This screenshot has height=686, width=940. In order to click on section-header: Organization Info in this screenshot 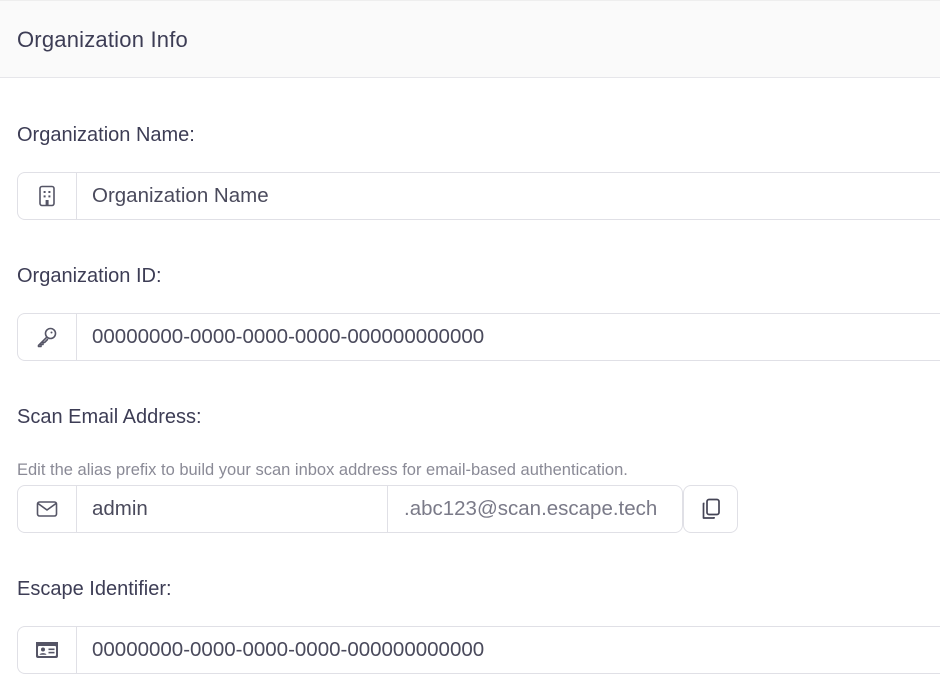, I will do `click(470, 39)`.